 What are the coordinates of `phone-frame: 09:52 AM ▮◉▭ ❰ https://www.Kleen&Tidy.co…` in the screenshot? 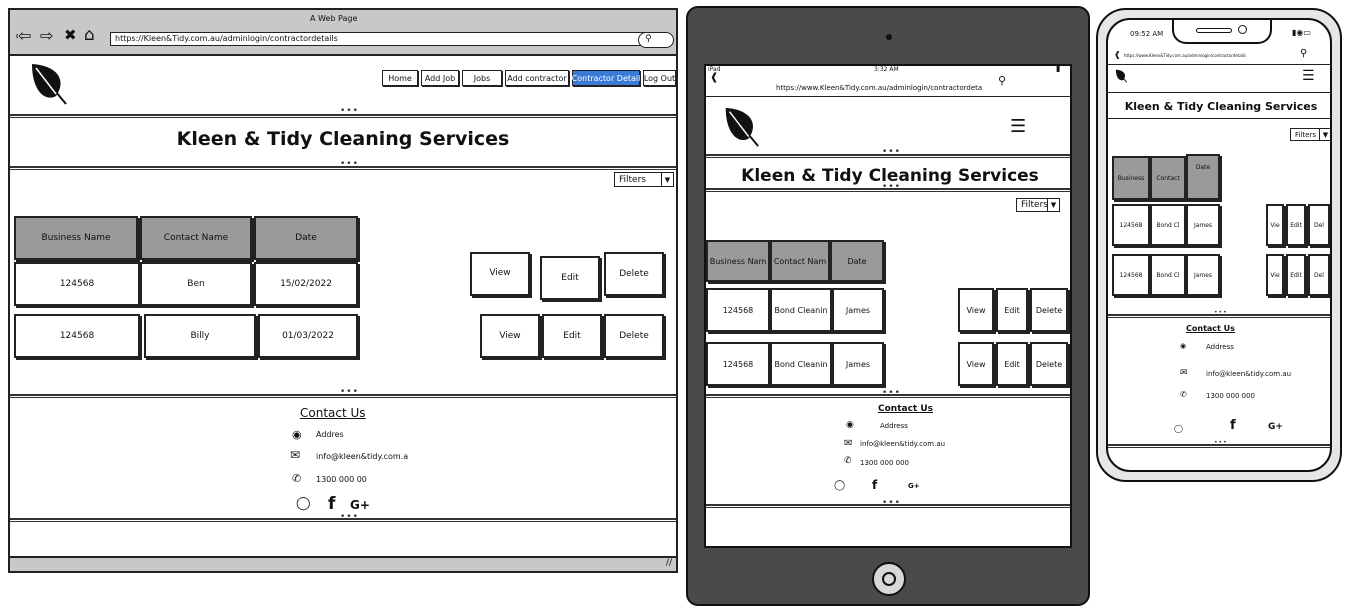 It's located at (1219, 245).